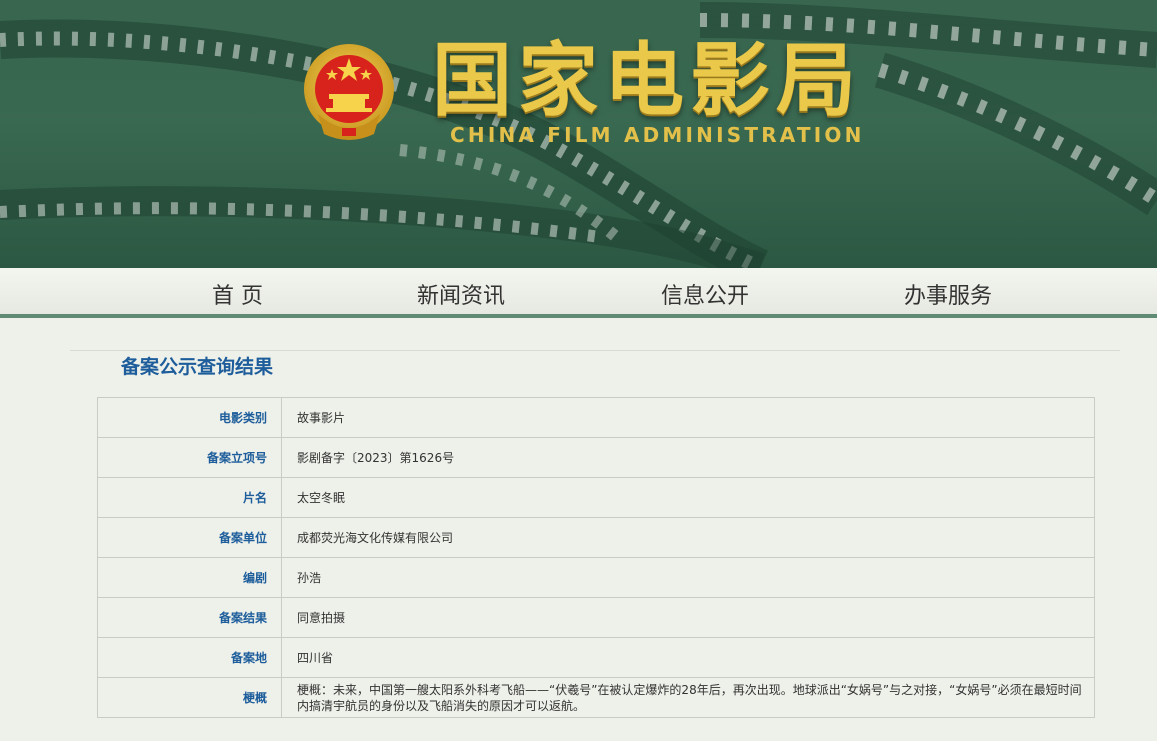 This screenshot has height=741, width=1157. Describe the element at coordinates (705, 294) in the screenshot. I see `nav-item-info-disclosure: 信息公开` at that location.